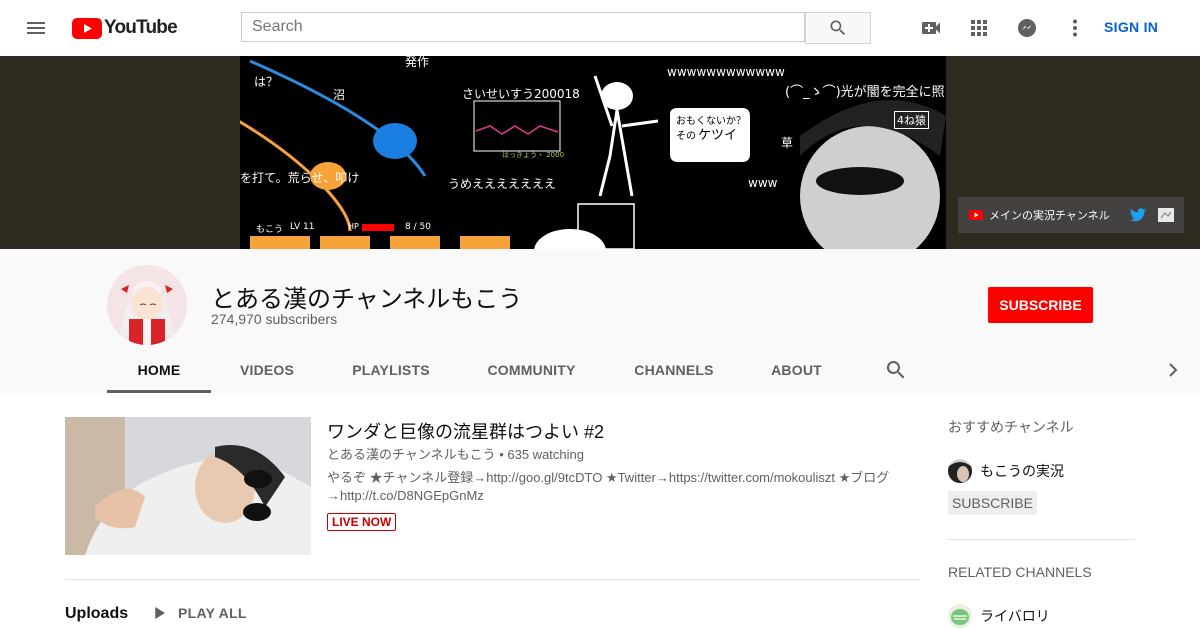  I want to click on banner-text: は？, so click(266, 82).